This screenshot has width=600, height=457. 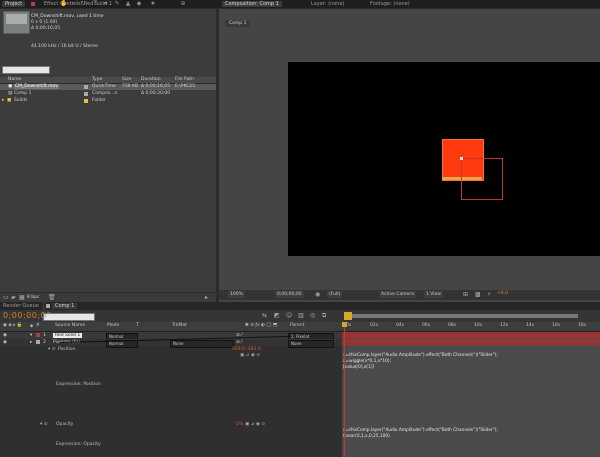 What do you see at coordinates (465, 294) in the screenshot?
I see `grid-icon: ⊞` at bounding box center [465, 294].